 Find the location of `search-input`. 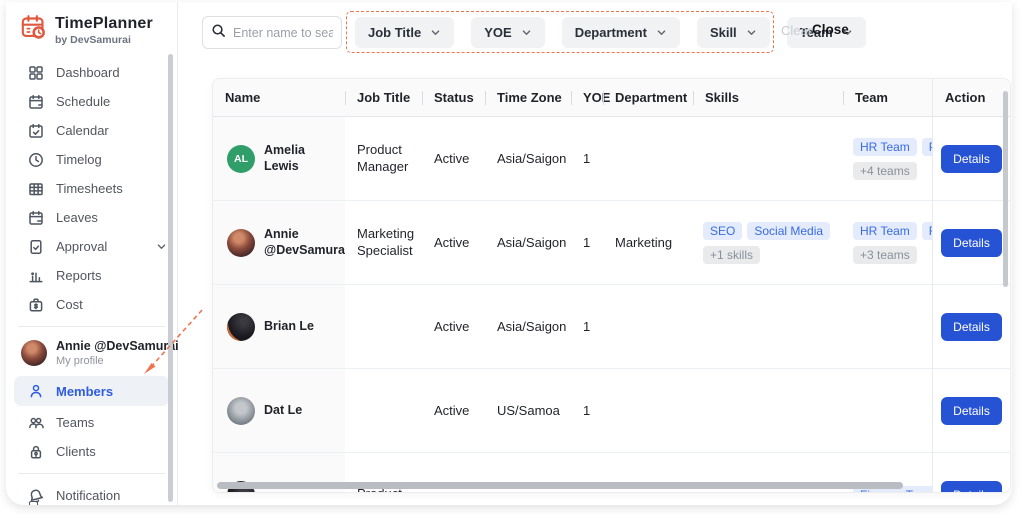

search-input is located at coordinates (283, 32).